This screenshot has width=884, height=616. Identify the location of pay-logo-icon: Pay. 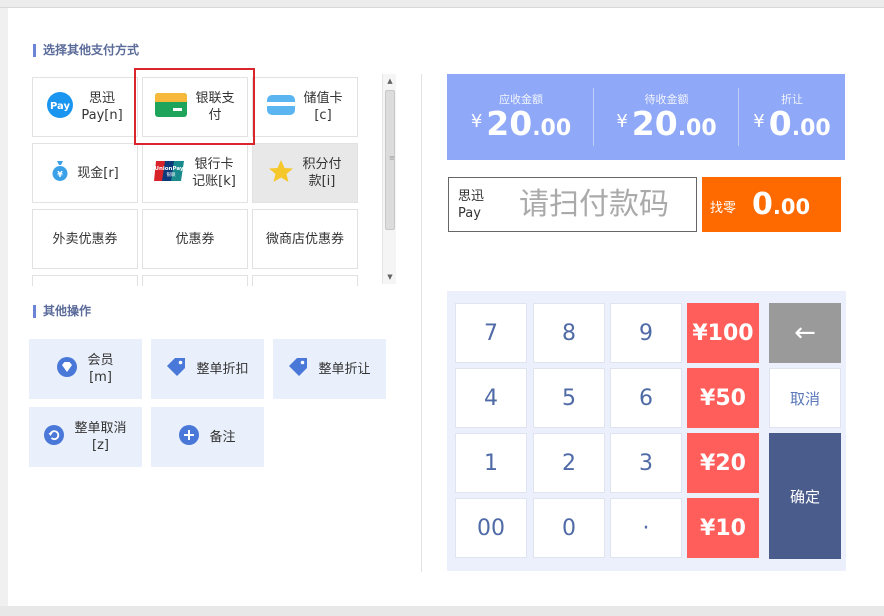
(60, 107).